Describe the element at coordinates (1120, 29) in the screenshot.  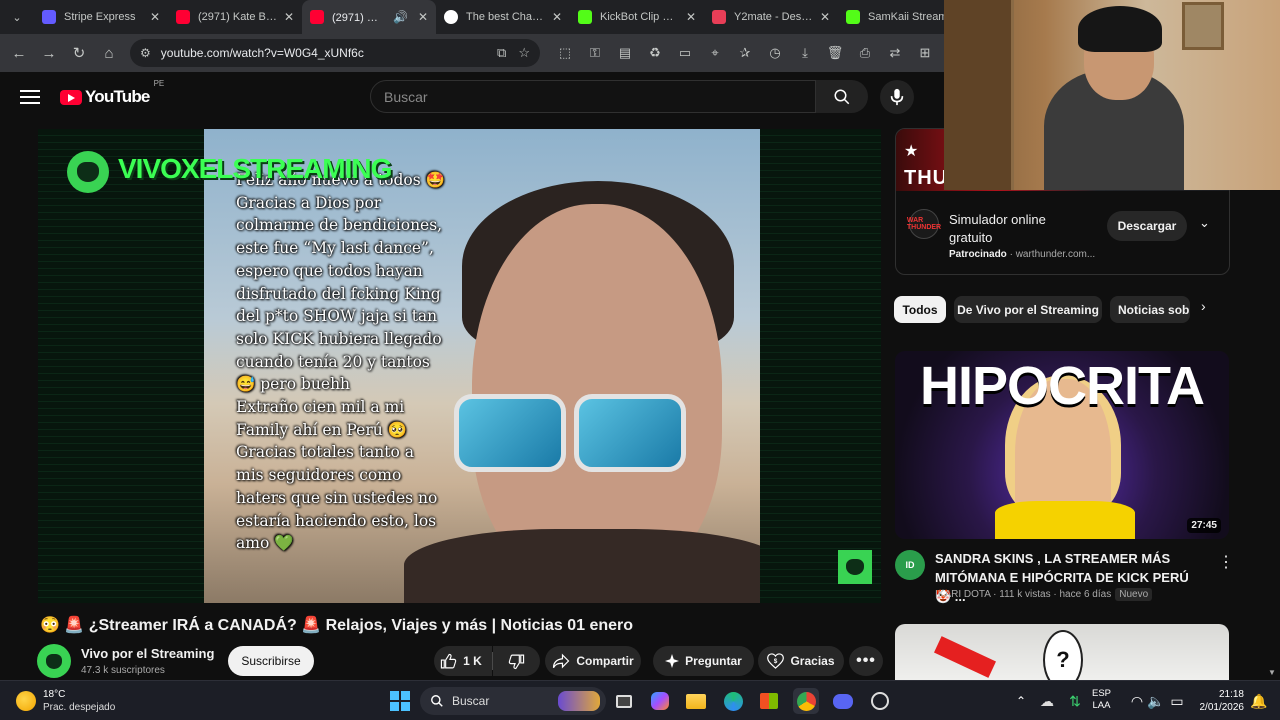
I see `webcam-person-hair` at that location.